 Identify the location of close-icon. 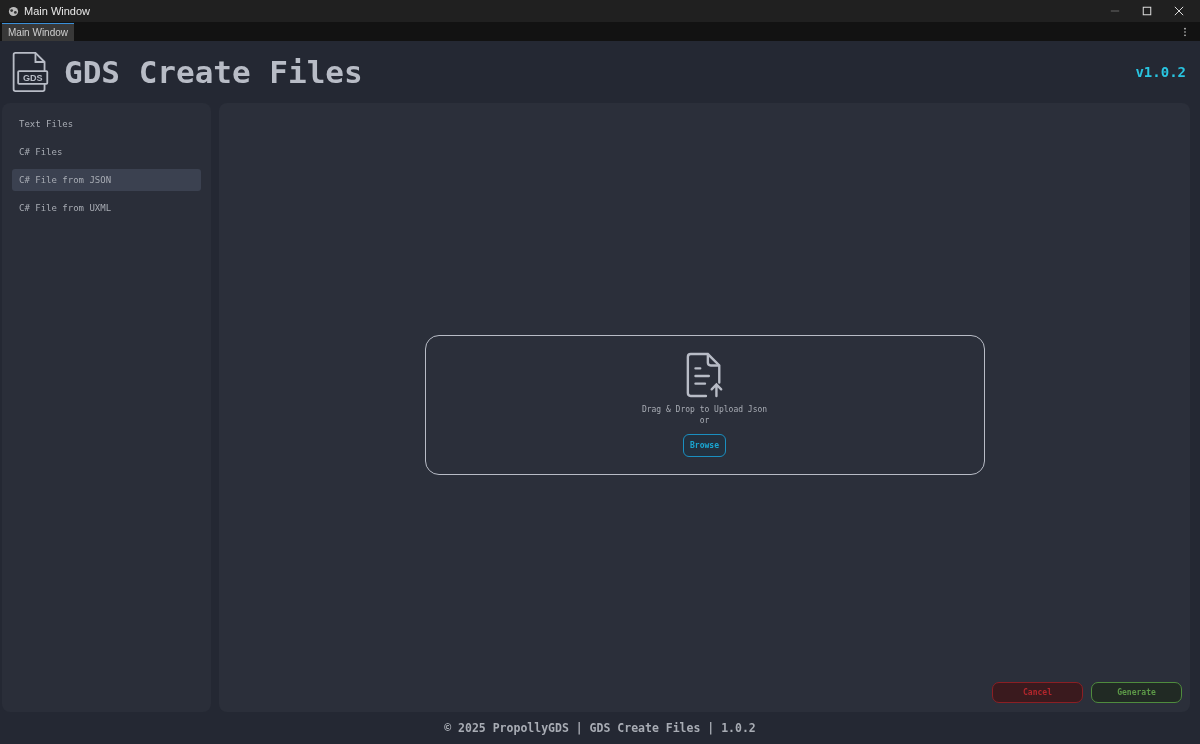
(1179, 11).